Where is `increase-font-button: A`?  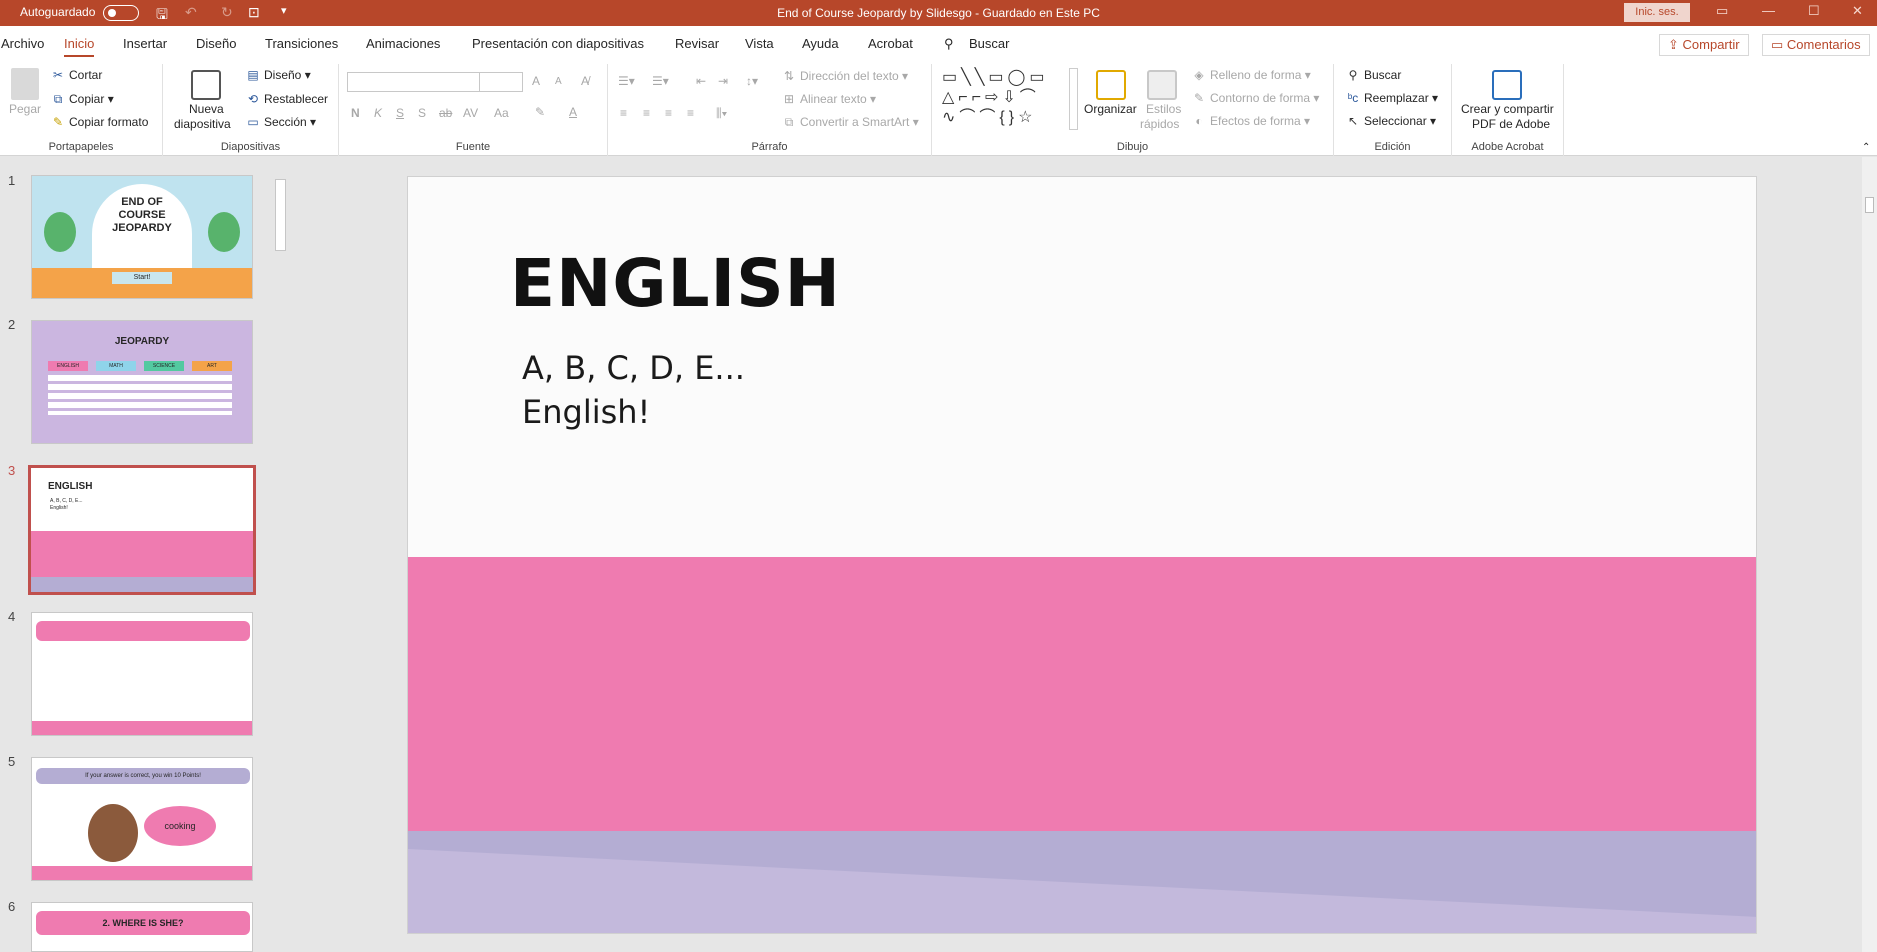 increase-font-button: A is located at coordinates (536, 81).